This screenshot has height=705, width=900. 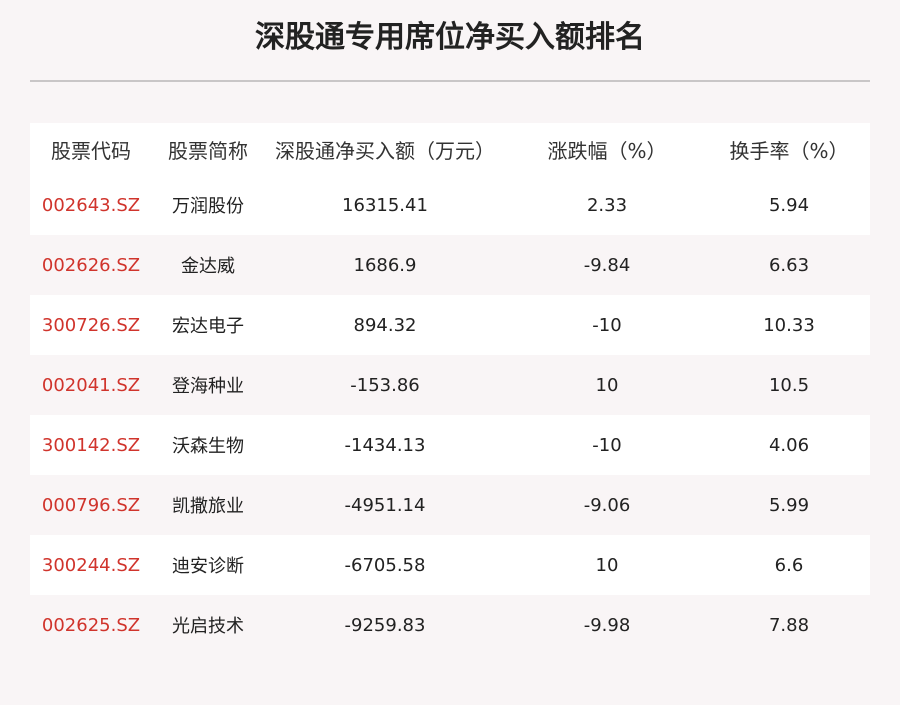 I want to click on cell-net-buy: 16315.41, so click(x=385, y=205).